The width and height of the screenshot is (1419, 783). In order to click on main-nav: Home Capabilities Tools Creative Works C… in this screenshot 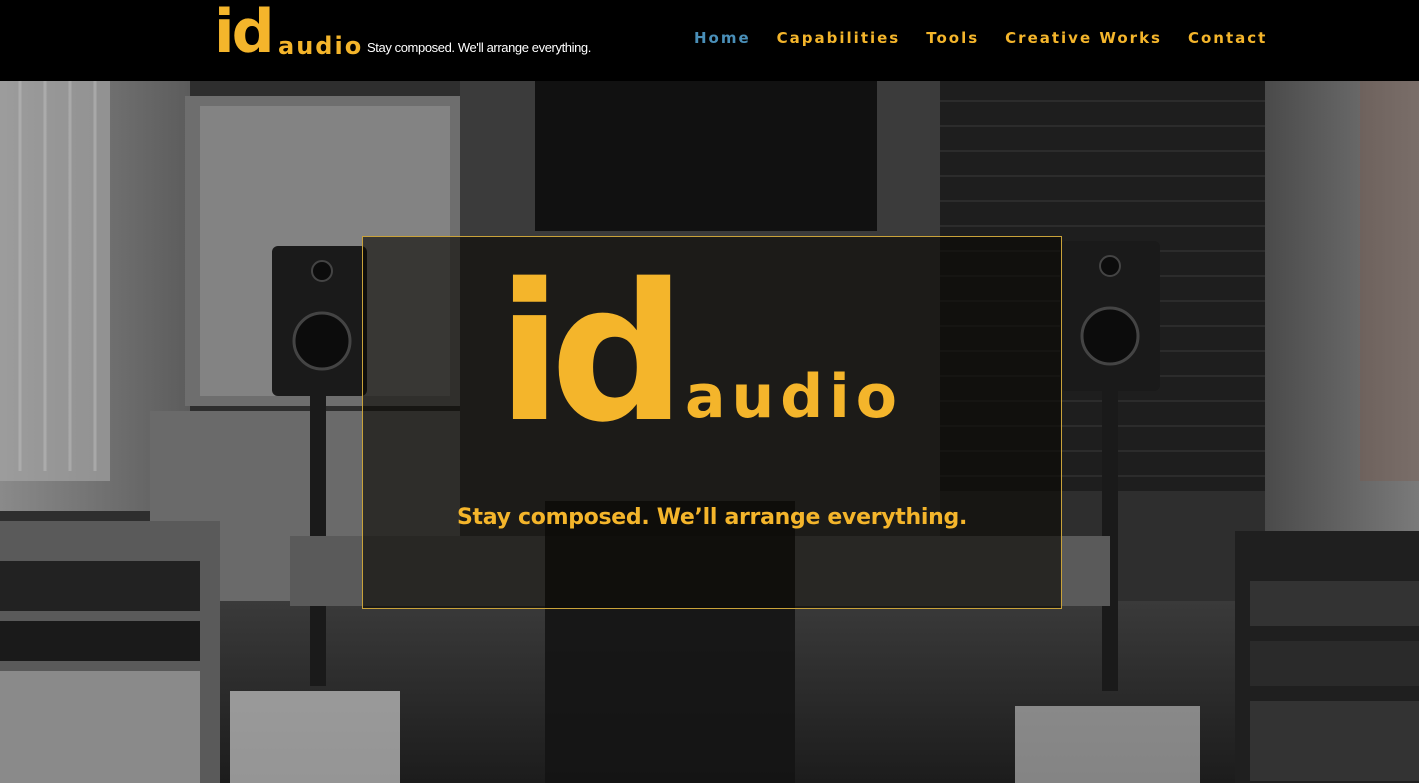, I will do `click(980, 38)`.